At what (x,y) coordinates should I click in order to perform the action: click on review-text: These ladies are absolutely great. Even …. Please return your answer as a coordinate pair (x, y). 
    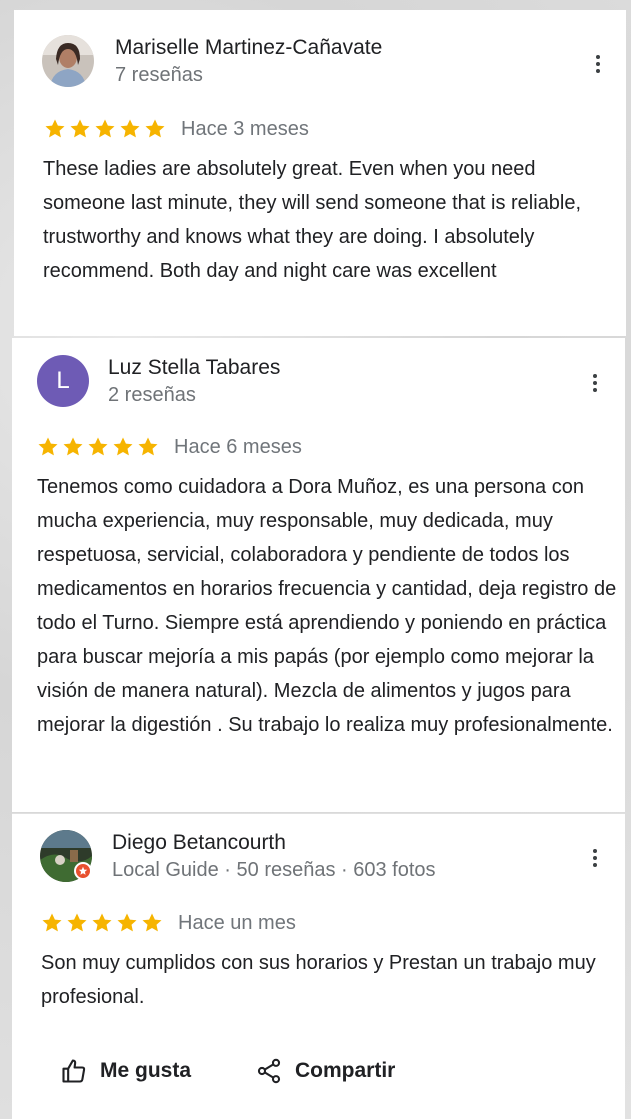
    Looking at the image, I should click on (312, 220).